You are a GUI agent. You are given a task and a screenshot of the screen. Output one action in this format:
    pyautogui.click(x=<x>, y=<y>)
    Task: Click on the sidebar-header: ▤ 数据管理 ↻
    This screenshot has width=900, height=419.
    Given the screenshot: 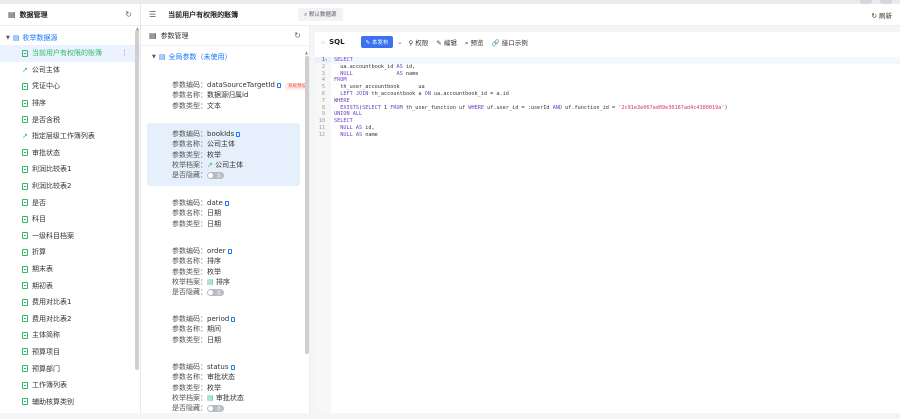 What is the action you would take?
    pyautogui.click(x=70, y=15)
    